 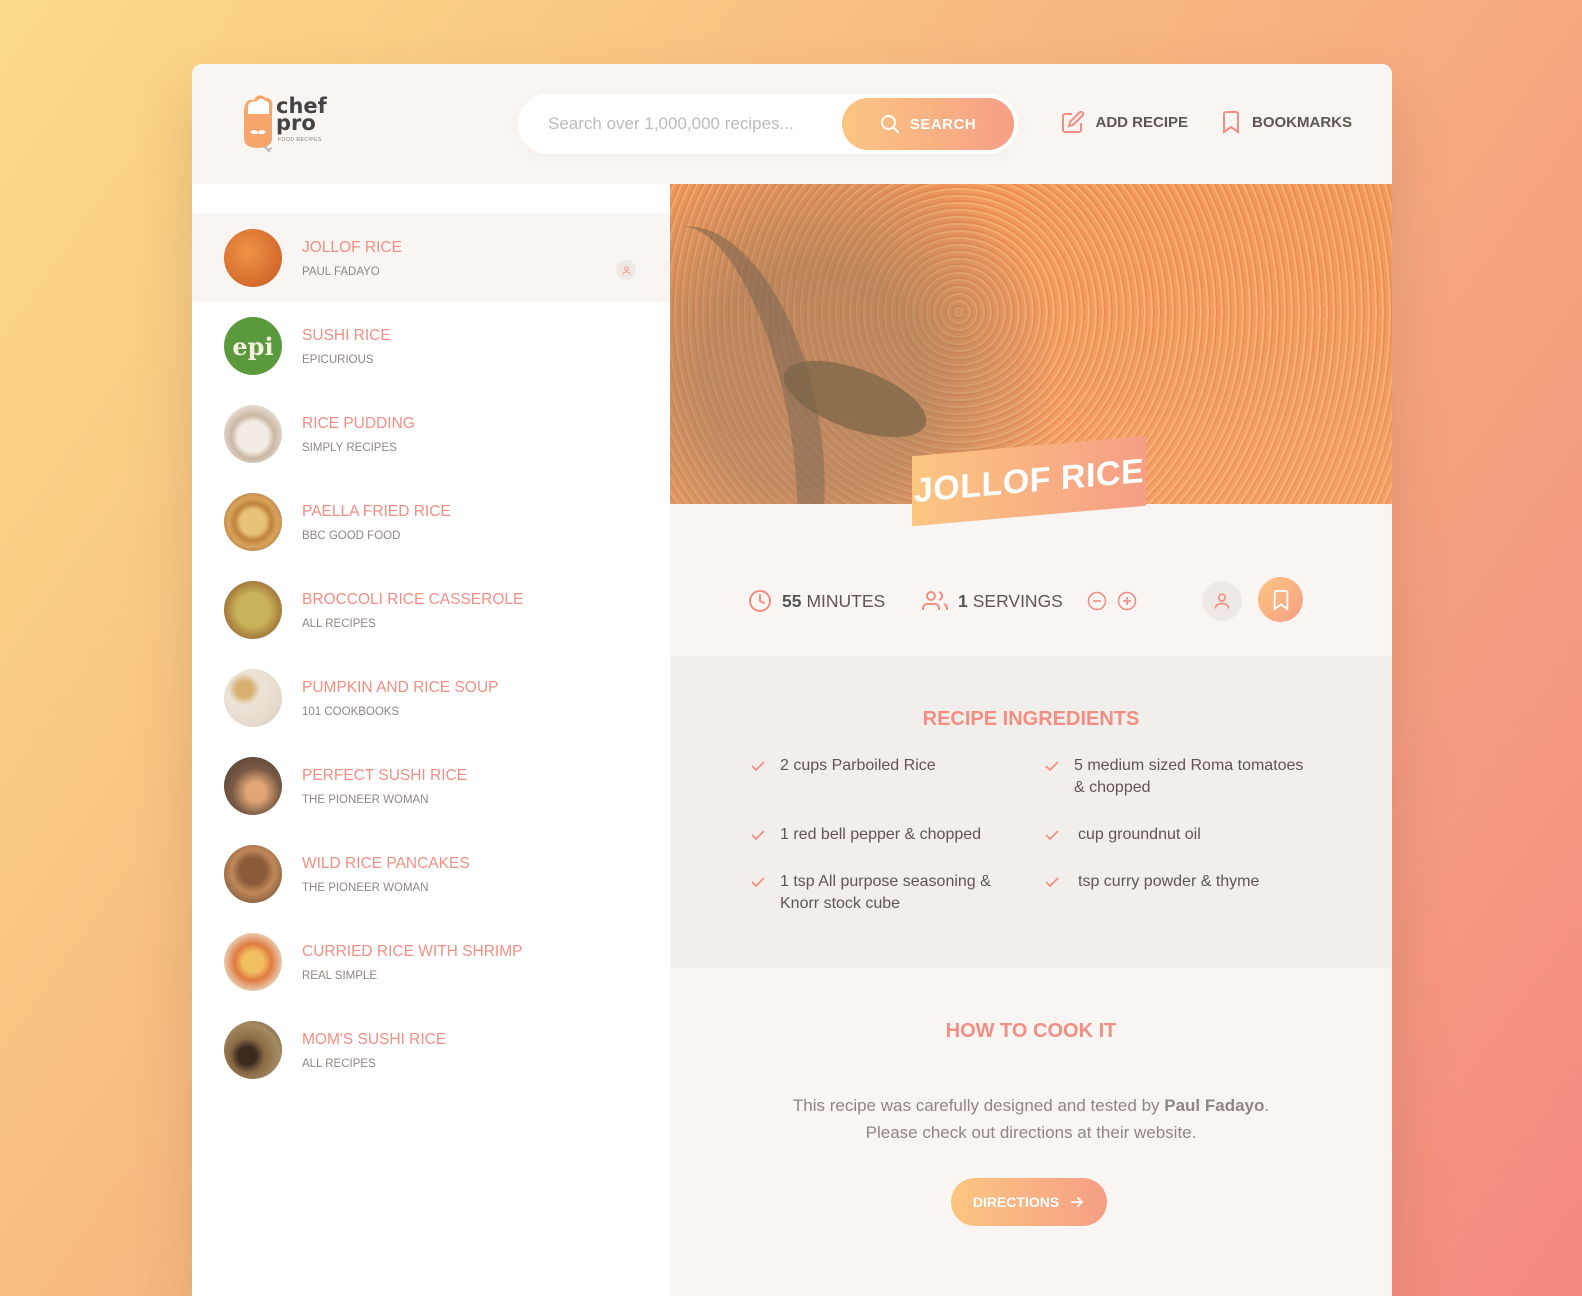 I want to click on result-title: BROCCOLI RICE CASSEROLE, so click(x=413, y=599).